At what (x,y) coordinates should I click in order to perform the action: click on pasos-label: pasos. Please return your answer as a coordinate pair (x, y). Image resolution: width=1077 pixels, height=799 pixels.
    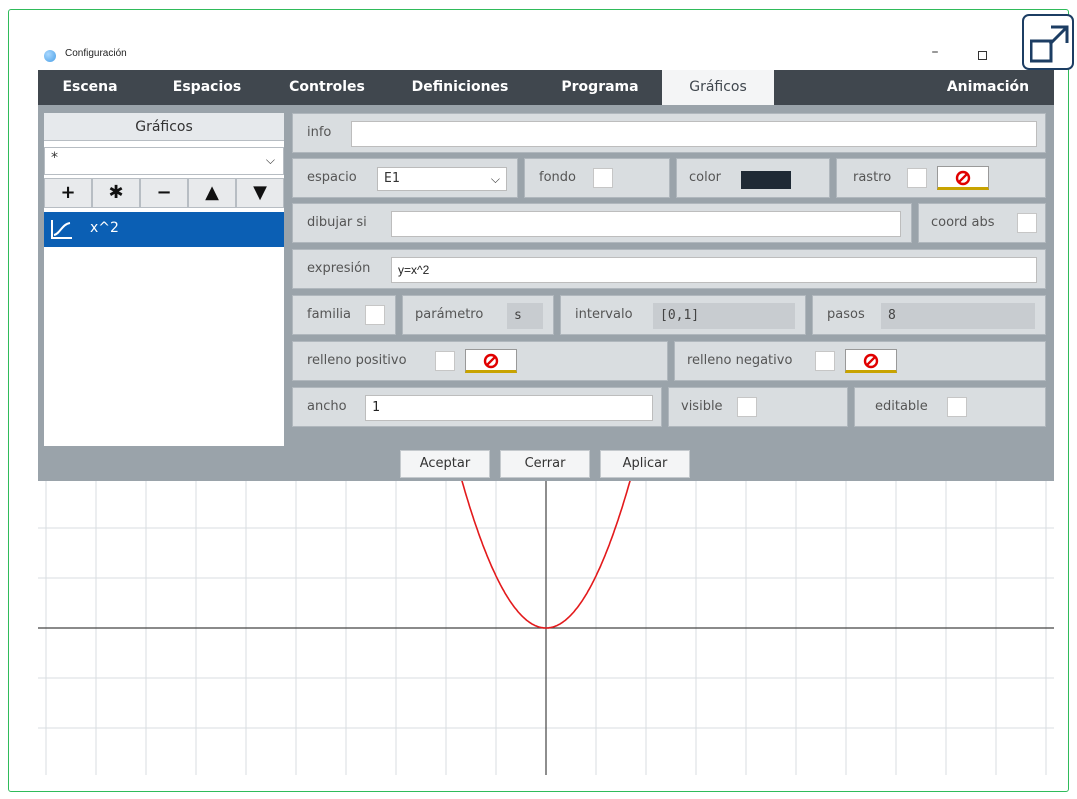
    Looking at the image, I should click on (846, 314).